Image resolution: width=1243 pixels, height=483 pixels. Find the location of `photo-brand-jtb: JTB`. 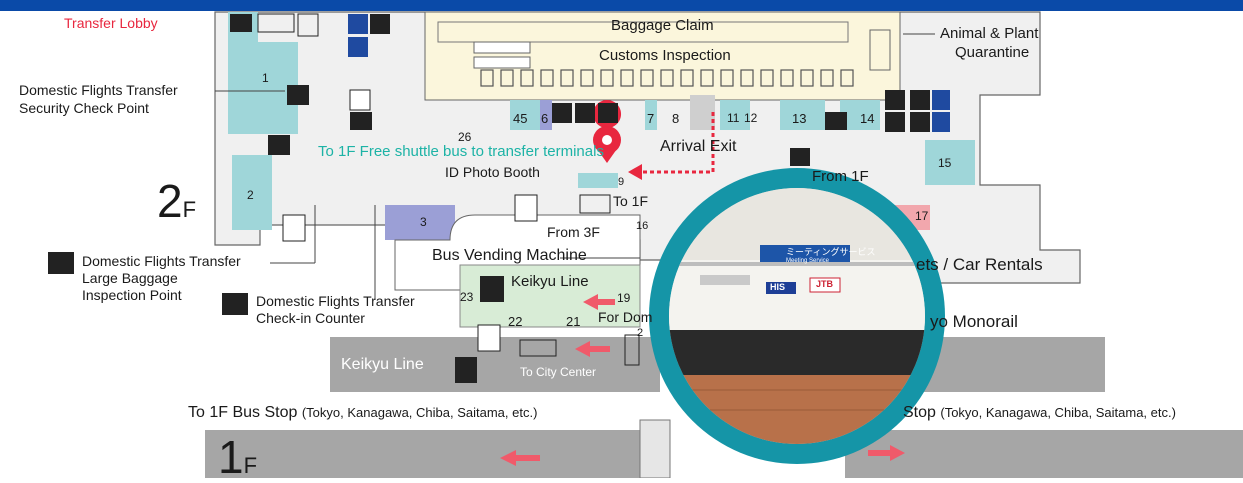

photo-brand-jtb: JTB is located at coordinates (825, 284).